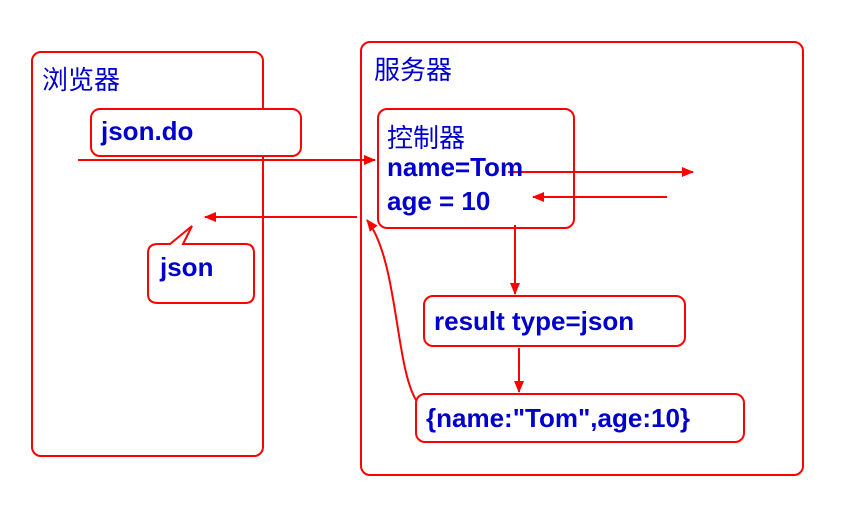 Image resolution: width=843 pixels, height=510 pixels. Describe the element at coordinates (413, 71) in the screenshot. I see `server-title: 服务器` at that location.